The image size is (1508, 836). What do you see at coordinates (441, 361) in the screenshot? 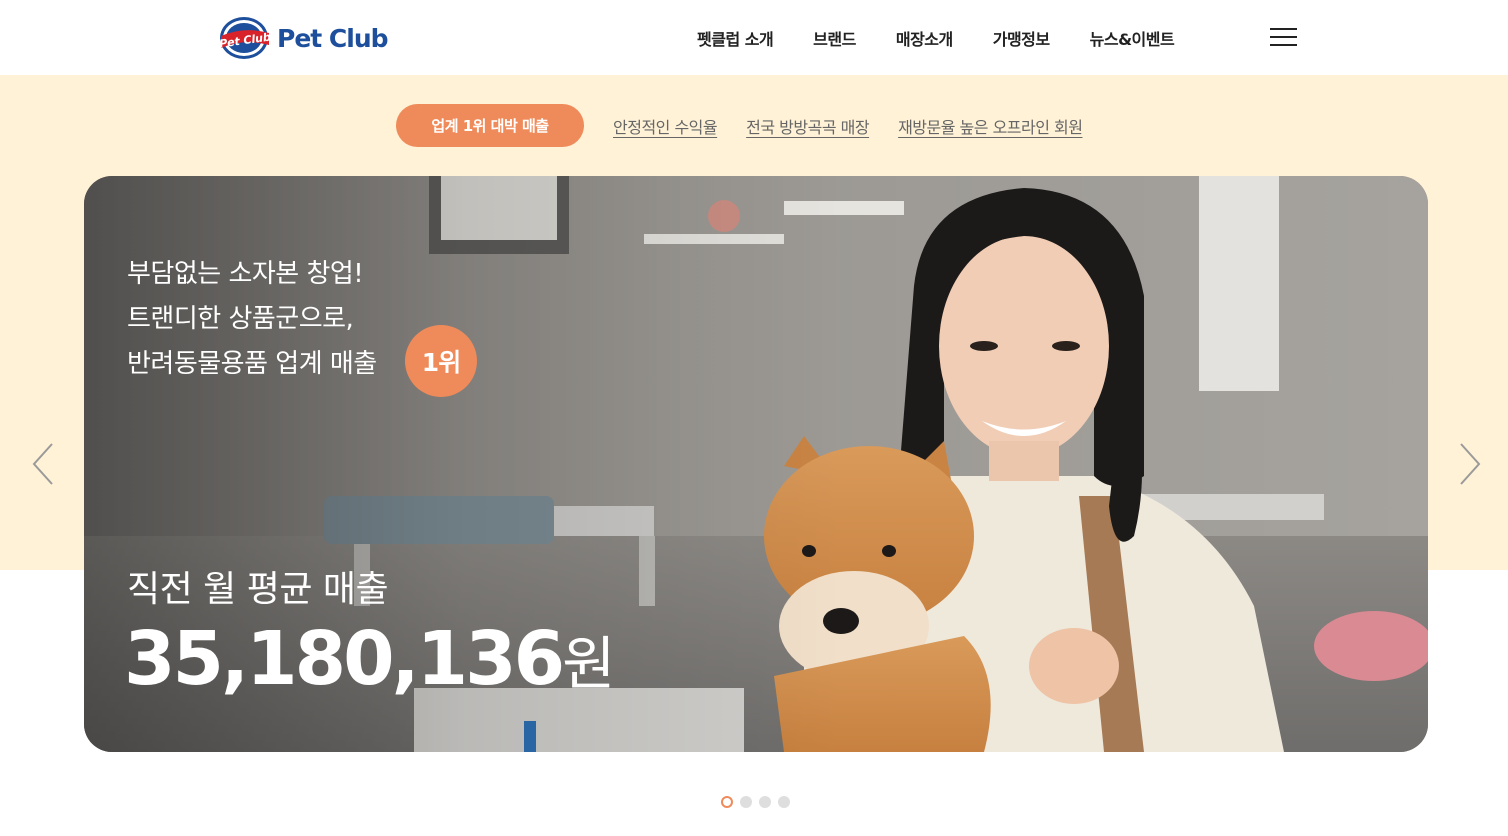
I see `rank-badge: 1위` at bounding box center [441, 361].